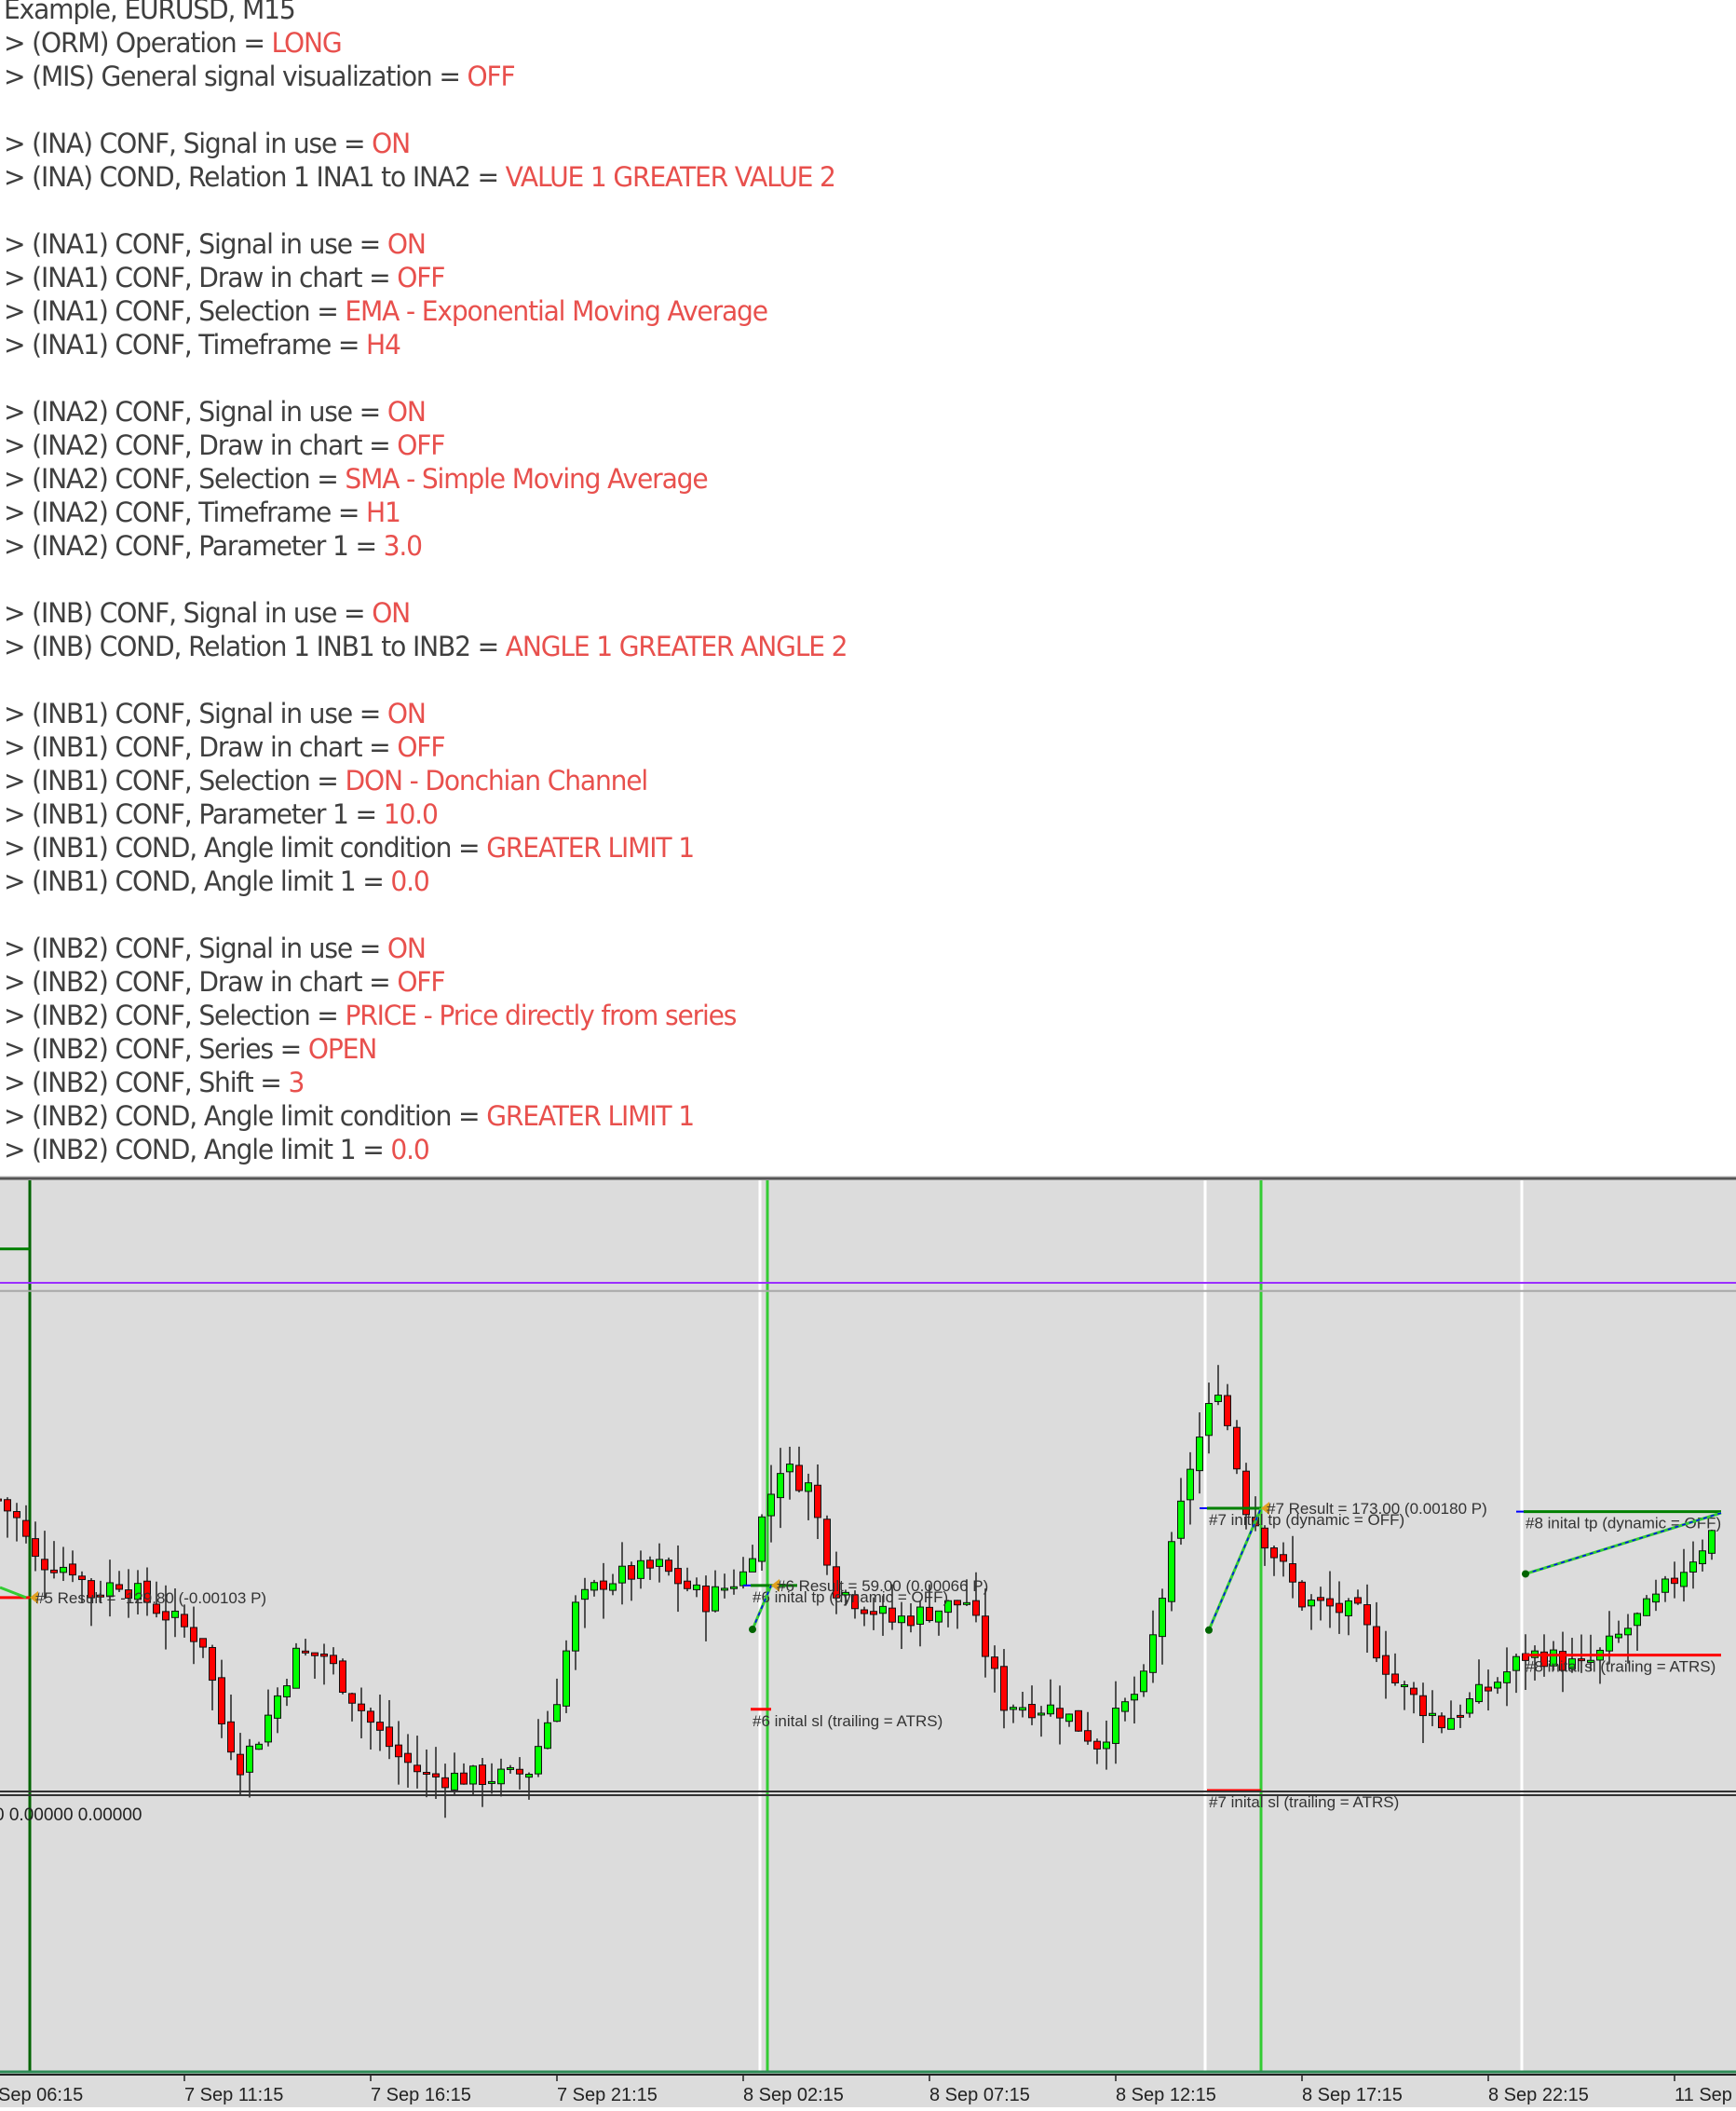  I want to click on setting-key: > (INA) CONF, Signal in use =, so click(188, 143).